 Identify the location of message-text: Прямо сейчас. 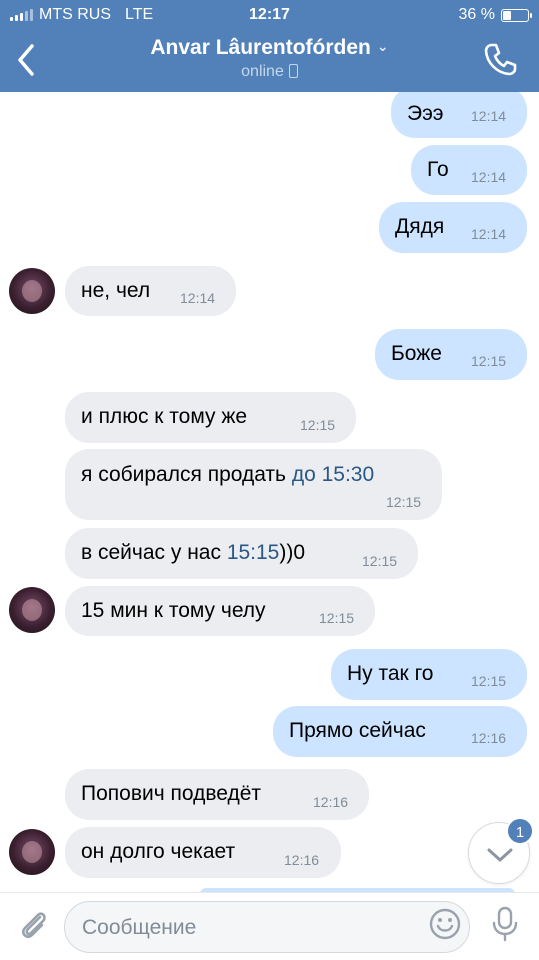
(357, 730).